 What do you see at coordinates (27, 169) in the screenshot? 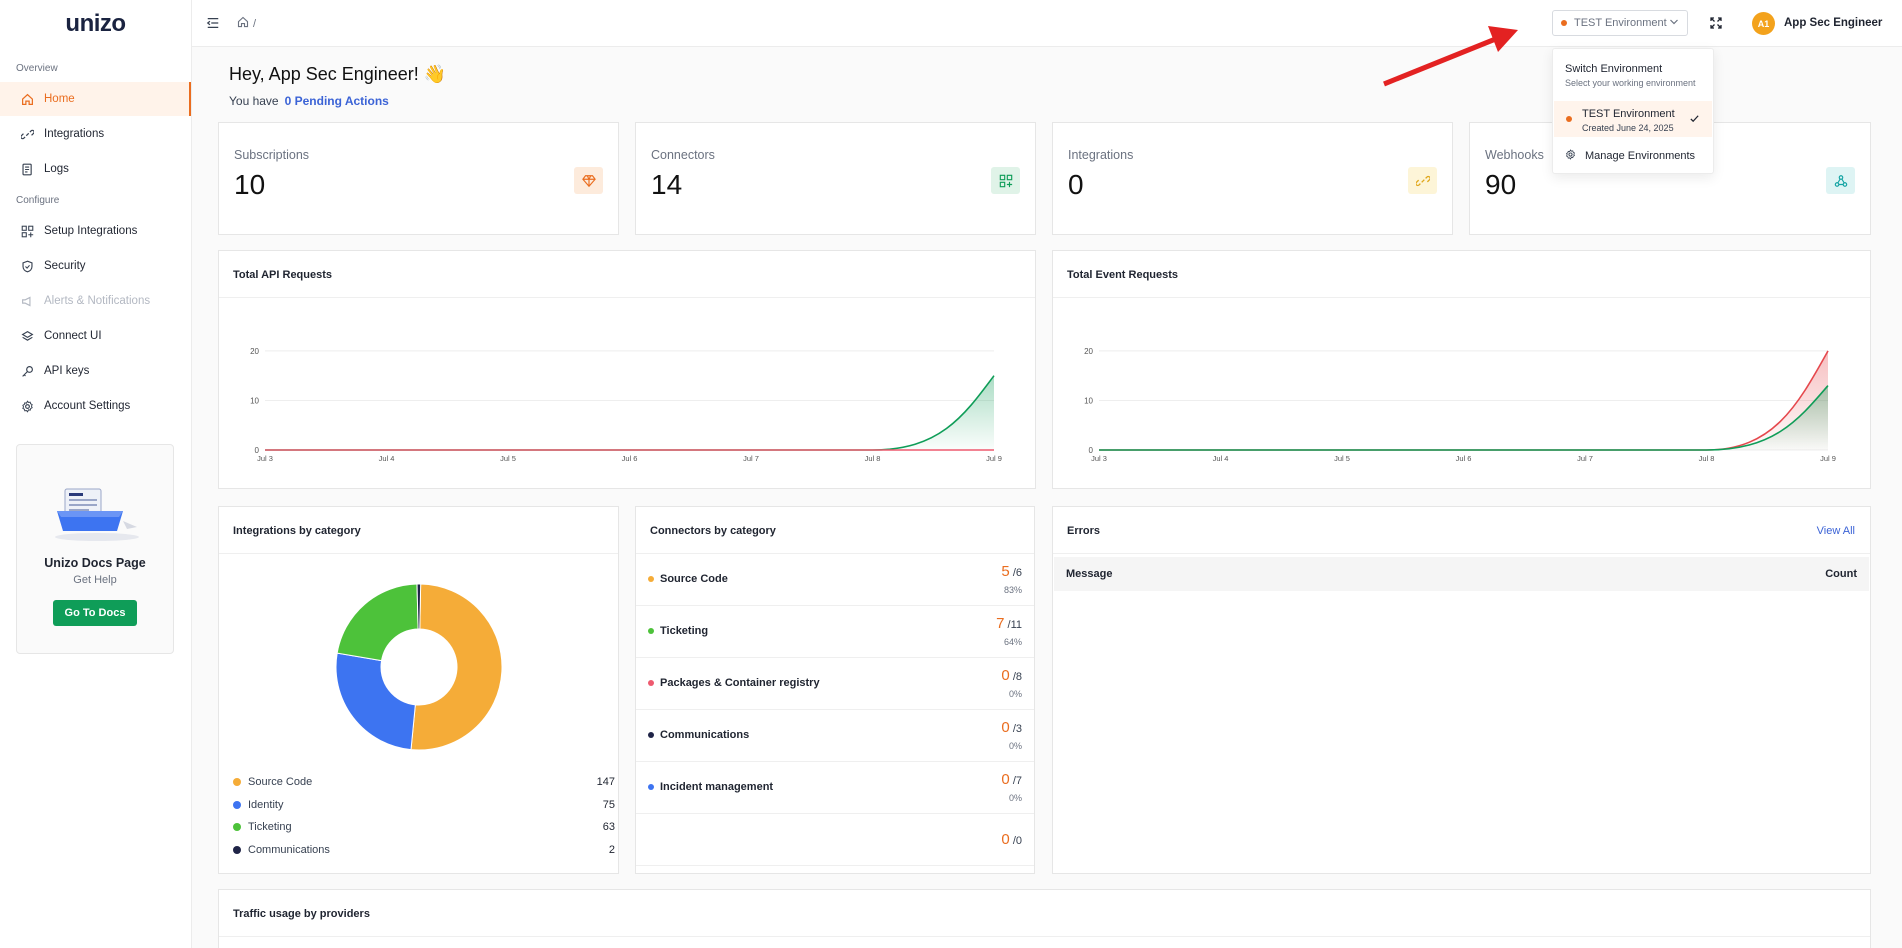
I see `file-list-icon` at bounding box center [27, 169].